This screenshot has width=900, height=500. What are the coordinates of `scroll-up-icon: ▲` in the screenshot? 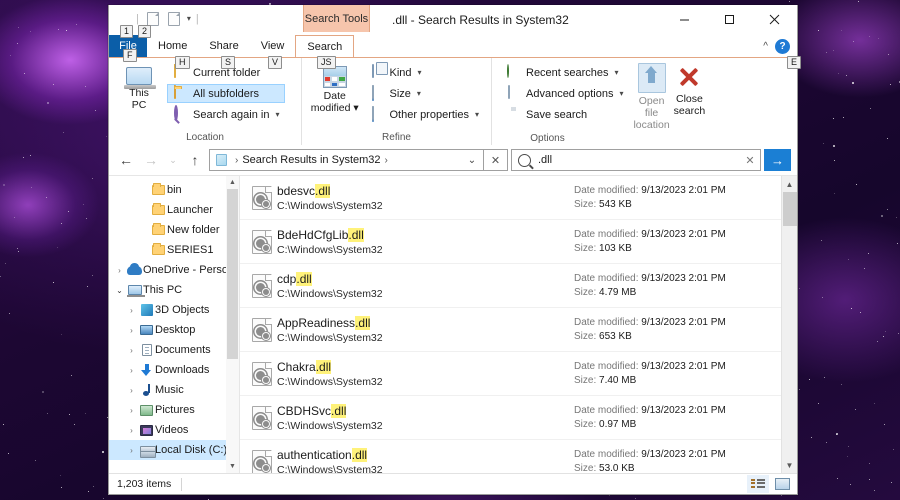 It's located at (790, 184).